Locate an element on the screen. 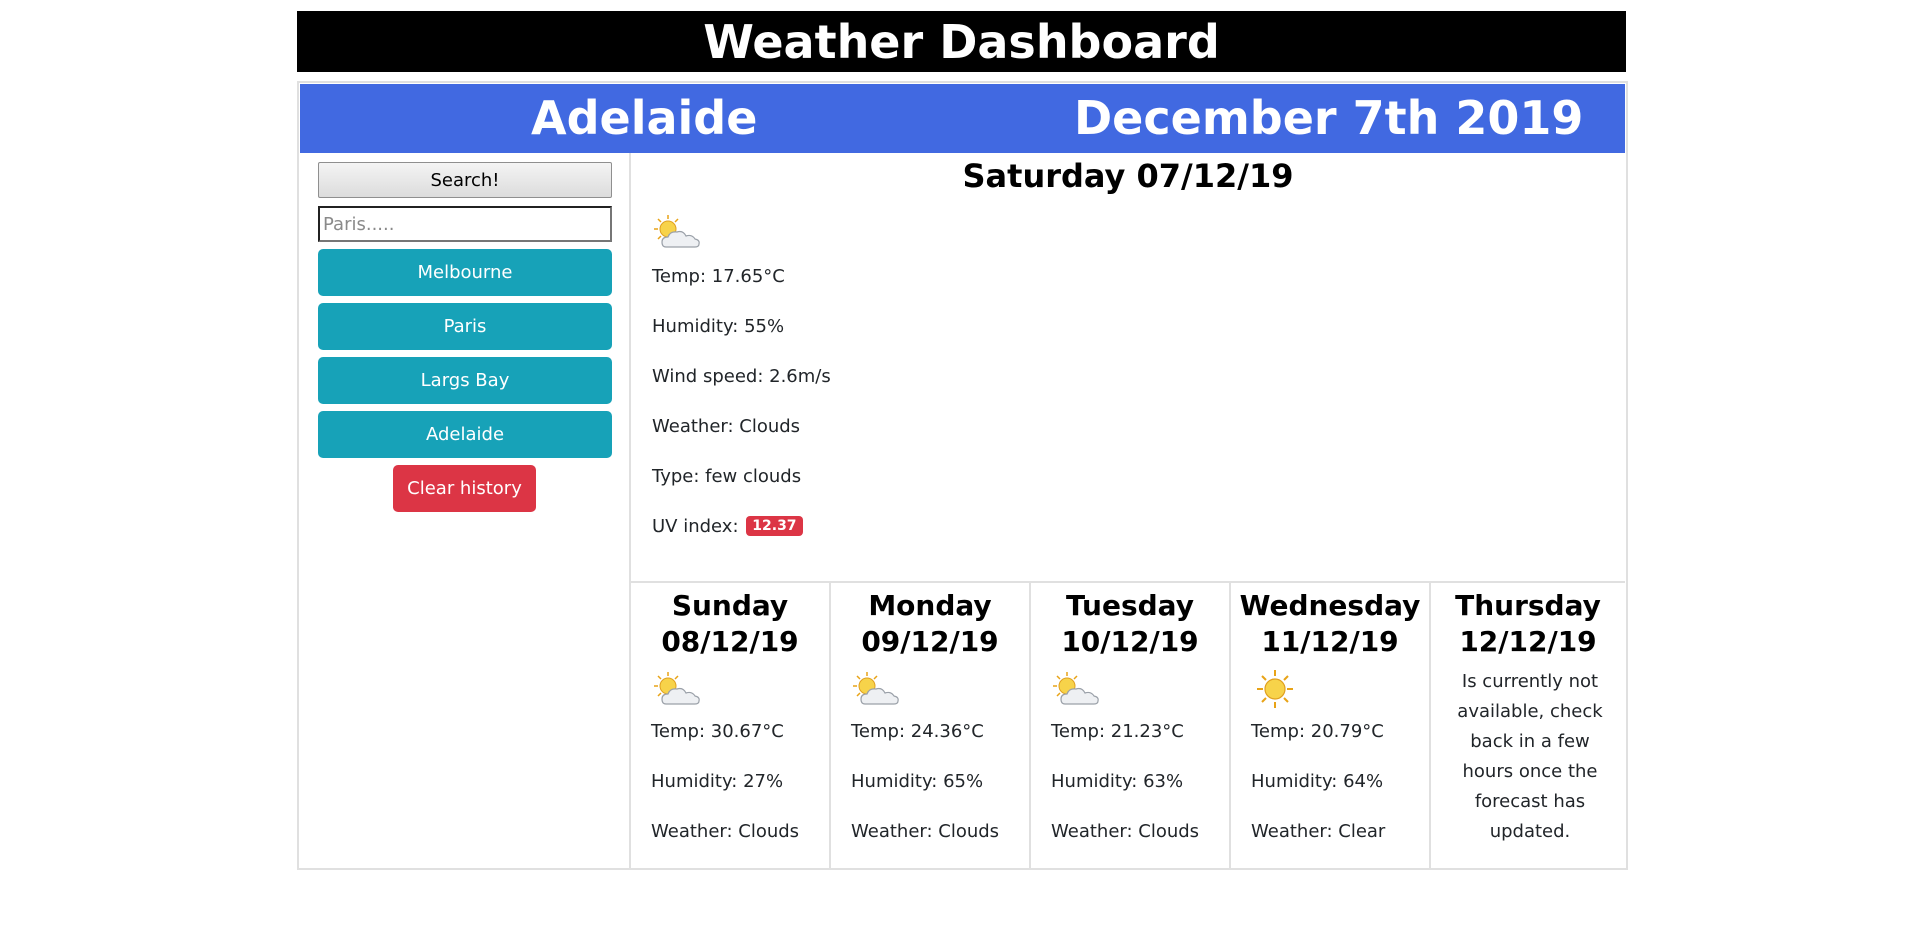  history-button-largs-bay: Largs Bay is located at coordinates (465, 380).